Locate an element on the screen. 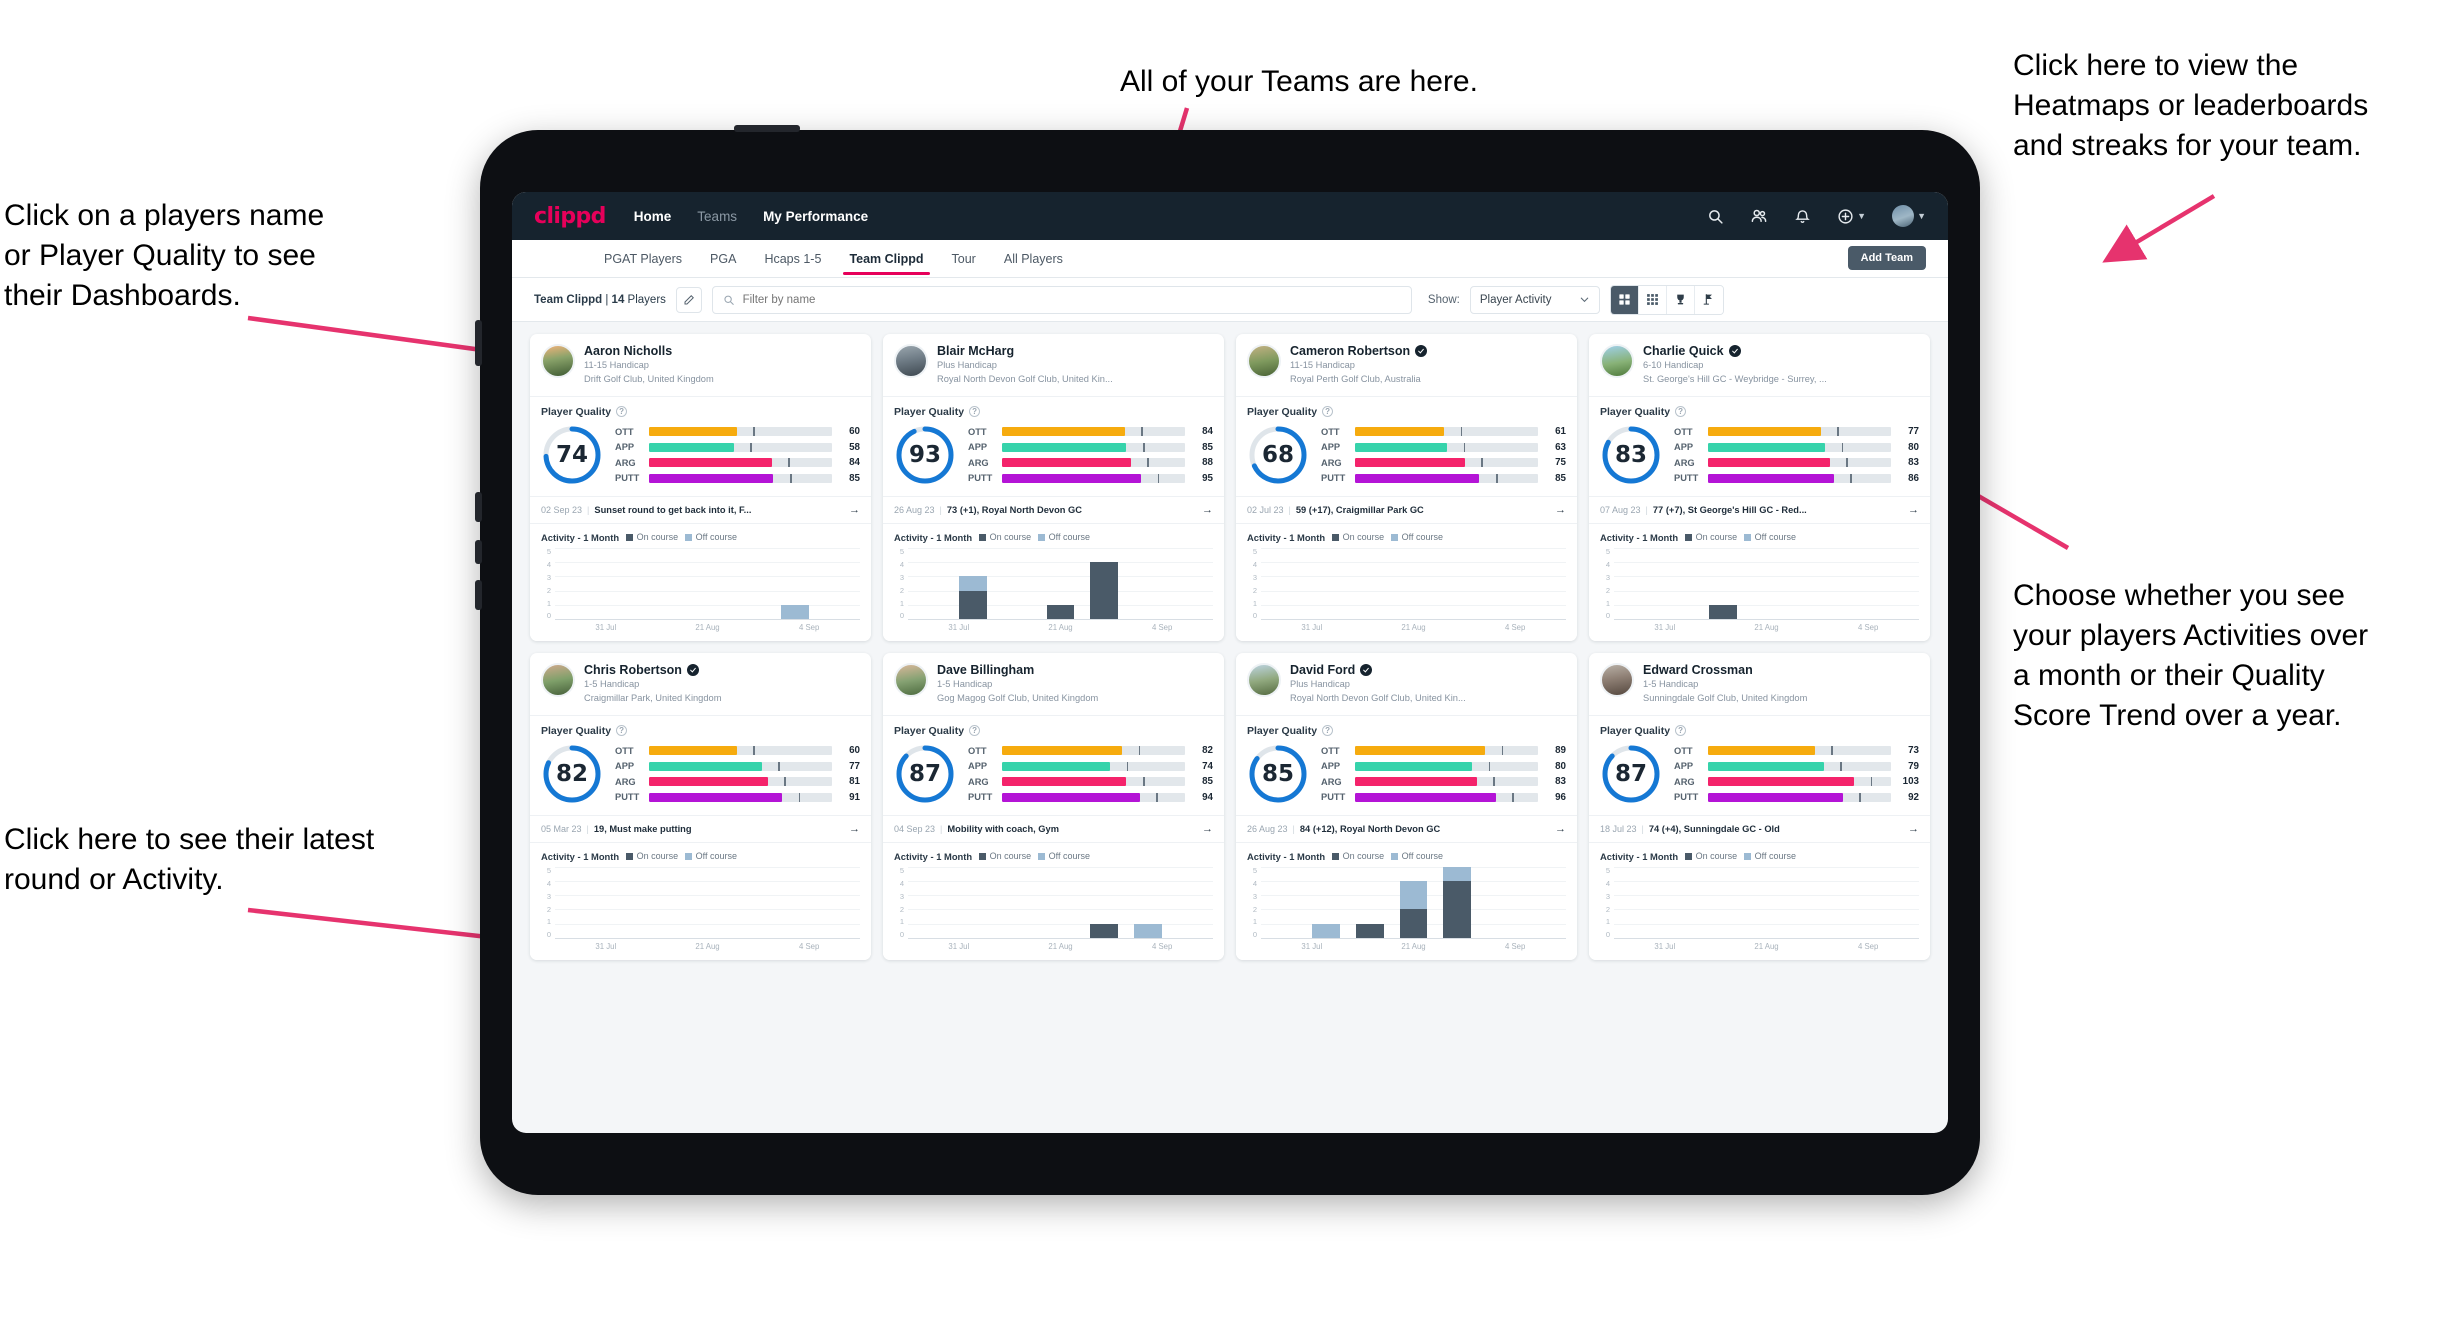 The image size is (2452, 1319). plus-circle-icon: ▼ is located at coordinates (1851, 216).